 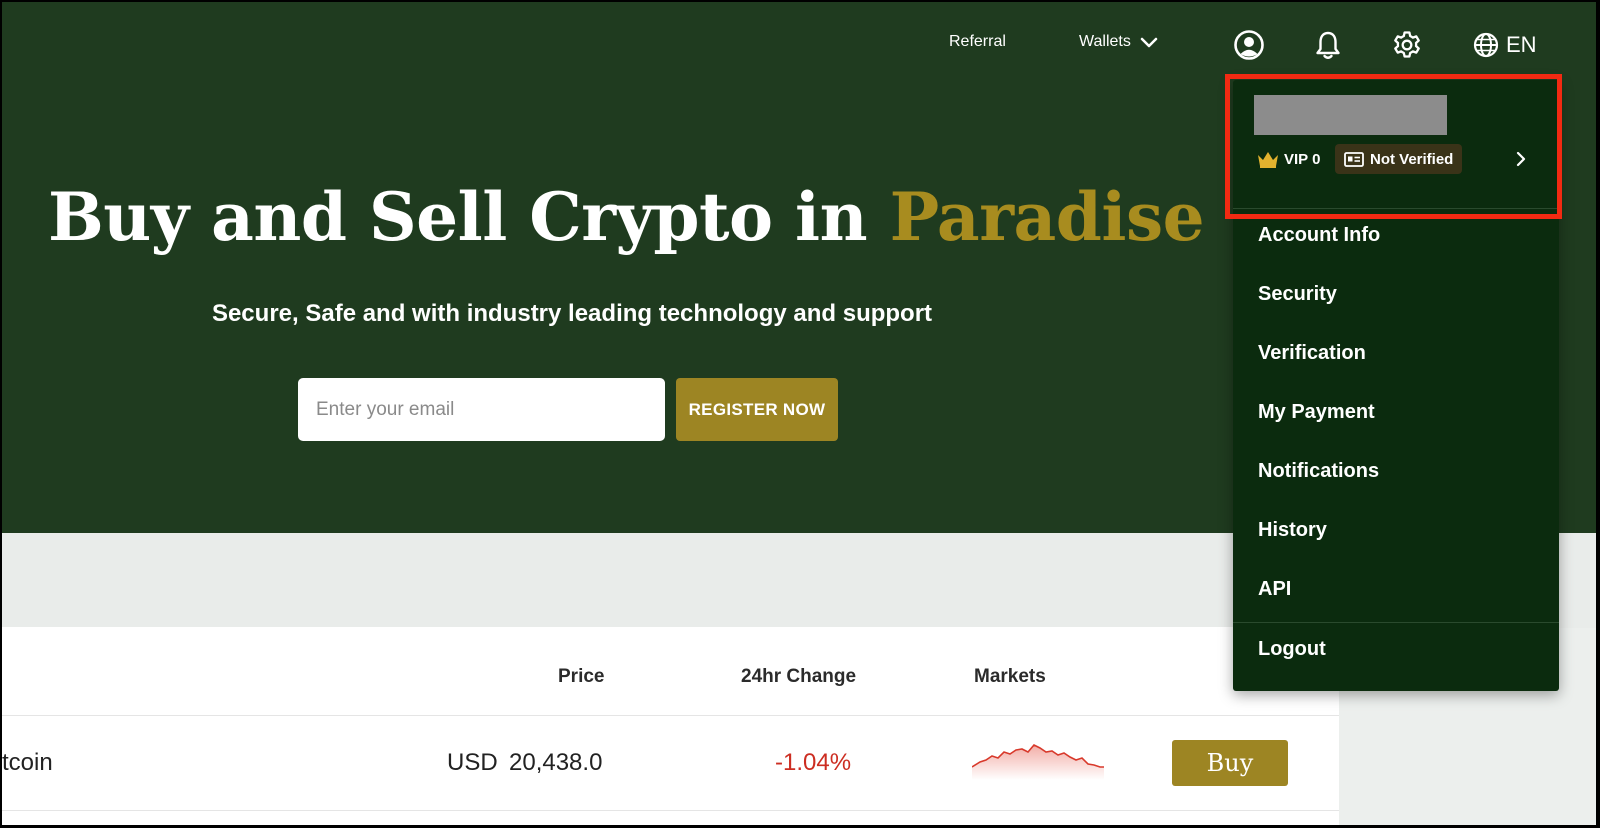 What do you see at coordinates (813, 762) in the screenshot?
I see `change-value: -1.04%` at bounding box center [813, 762].